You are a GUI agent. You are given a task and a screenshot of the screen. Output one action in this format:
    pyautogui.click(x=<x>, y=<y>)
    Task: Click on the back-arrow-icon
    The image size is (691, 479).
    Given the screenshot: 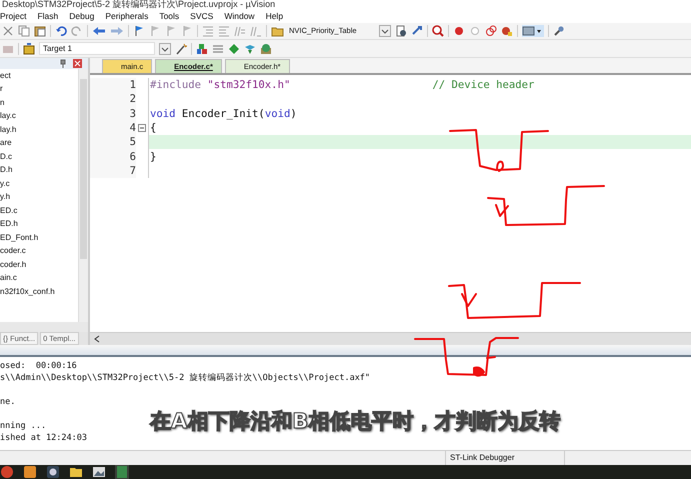 What is the action you would take?
    pyautogui.click(x=99, y=30)
    